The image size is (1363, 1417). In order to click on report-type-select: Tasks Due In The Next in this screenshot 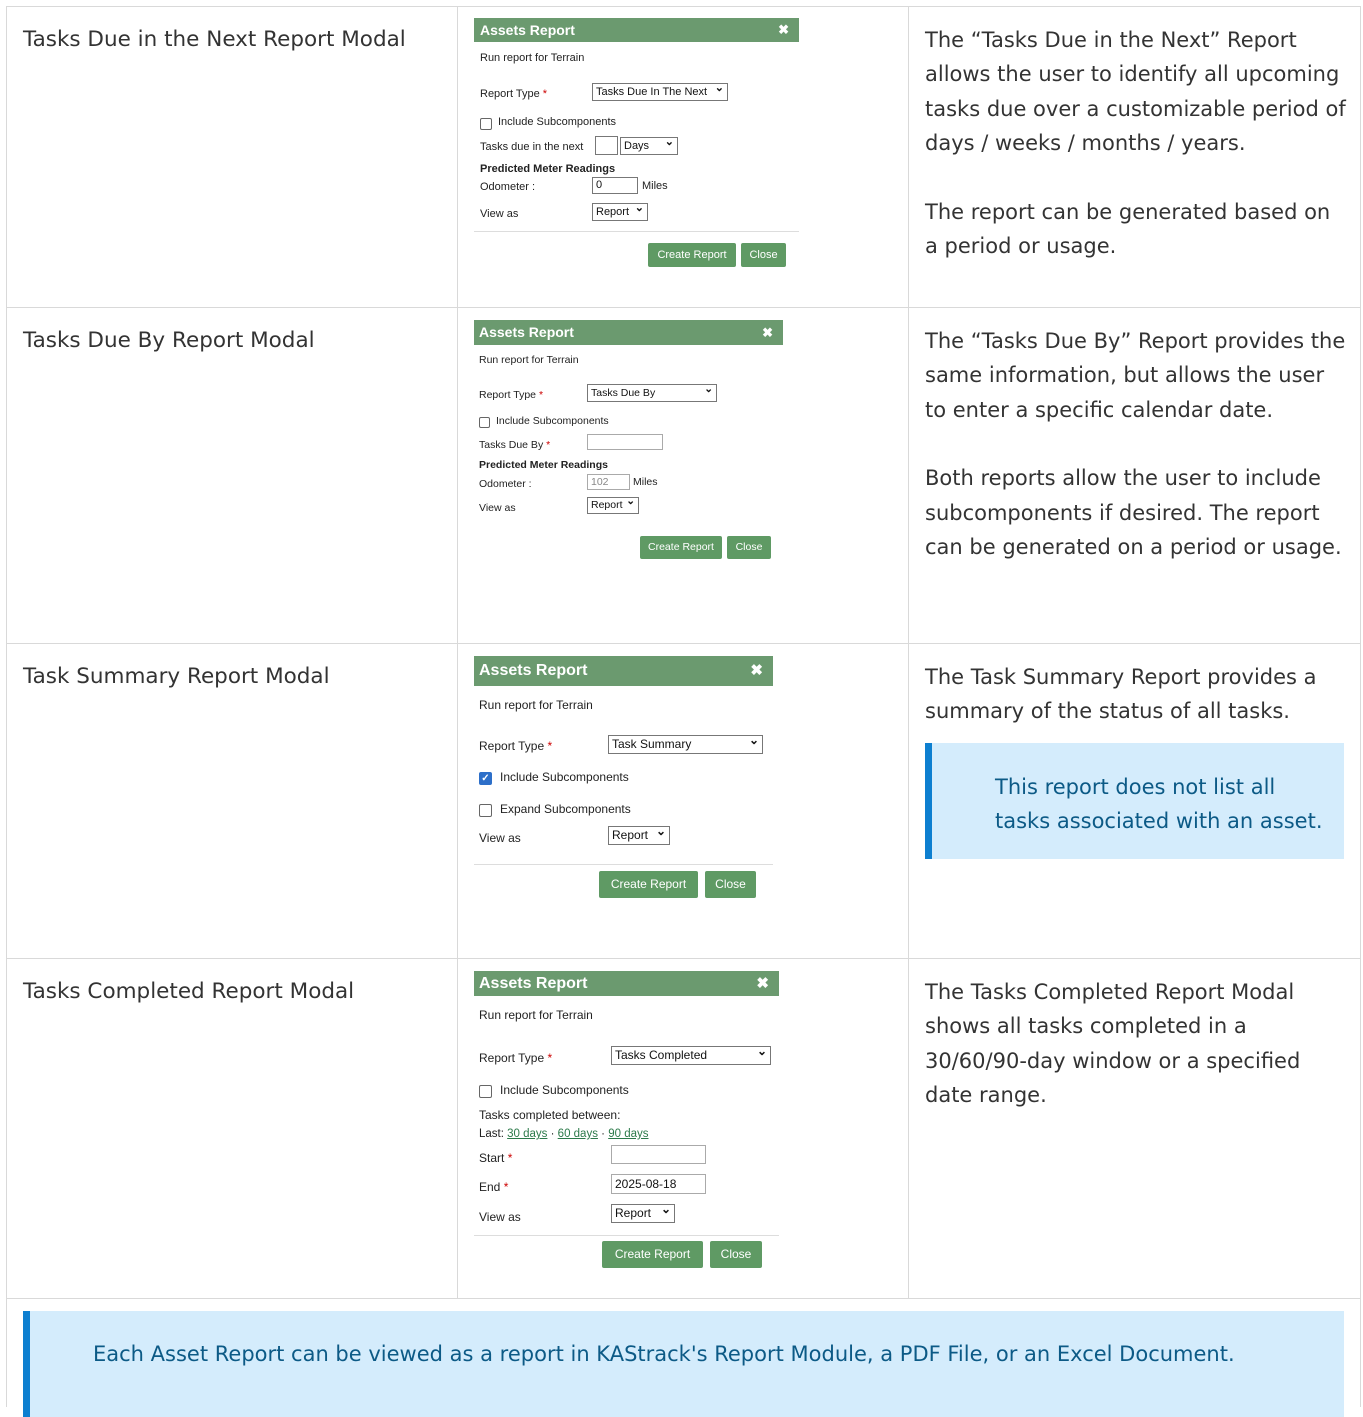, I will do `click(660, 92)`.